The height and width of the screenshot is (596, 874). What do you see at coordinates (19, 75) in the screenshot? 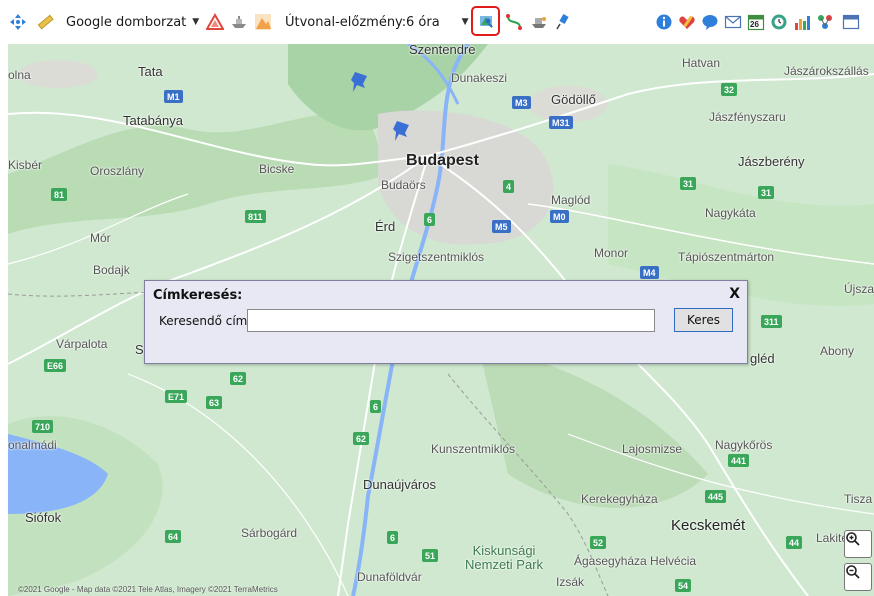
I see `place-label-olna: olna` at bounding box center [19, 75].